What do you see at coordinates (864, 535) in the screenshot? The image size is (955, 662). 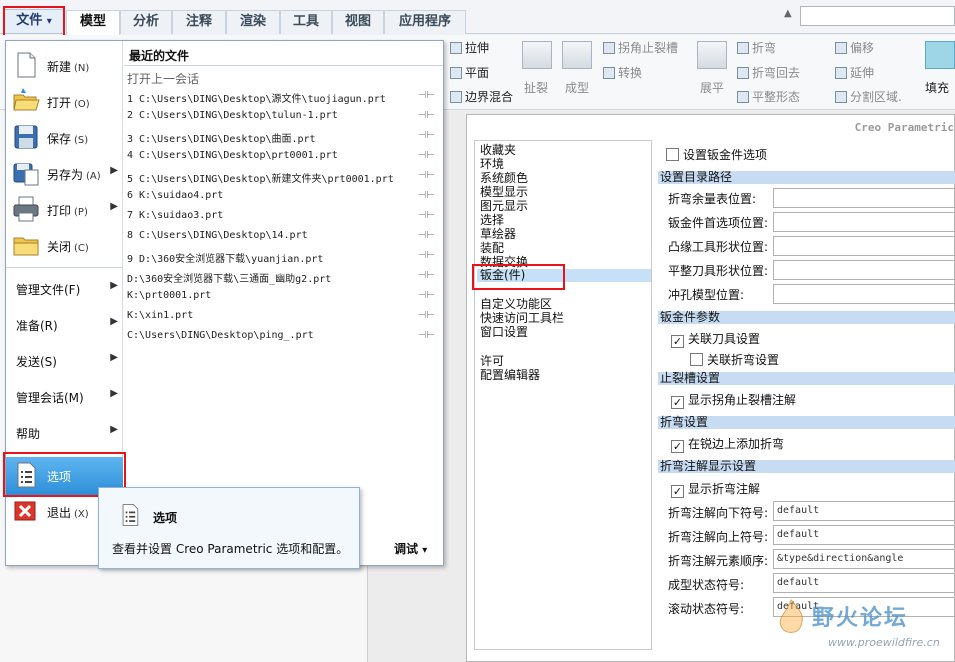 I see `note-up-symbol-input: default` at bounding box center [864, 535].